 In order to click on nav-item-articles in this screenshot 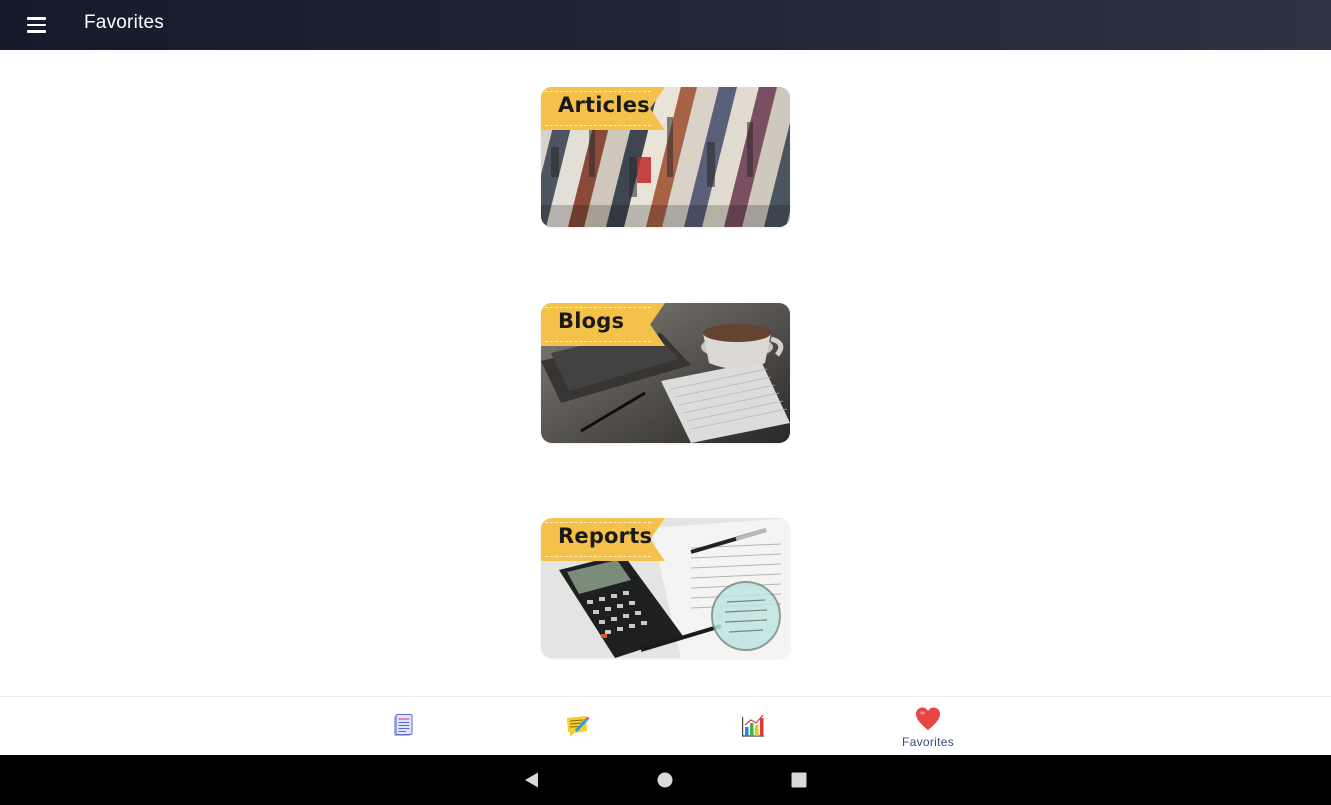, I will do `click(403, 726)`.